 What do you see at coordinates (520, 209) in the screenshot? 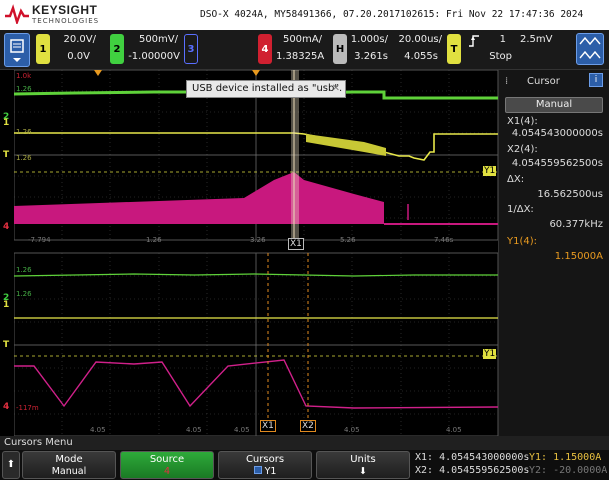
I see `cursor-inverse-label: 1/ΔX:` at bounding box center [520, 209].